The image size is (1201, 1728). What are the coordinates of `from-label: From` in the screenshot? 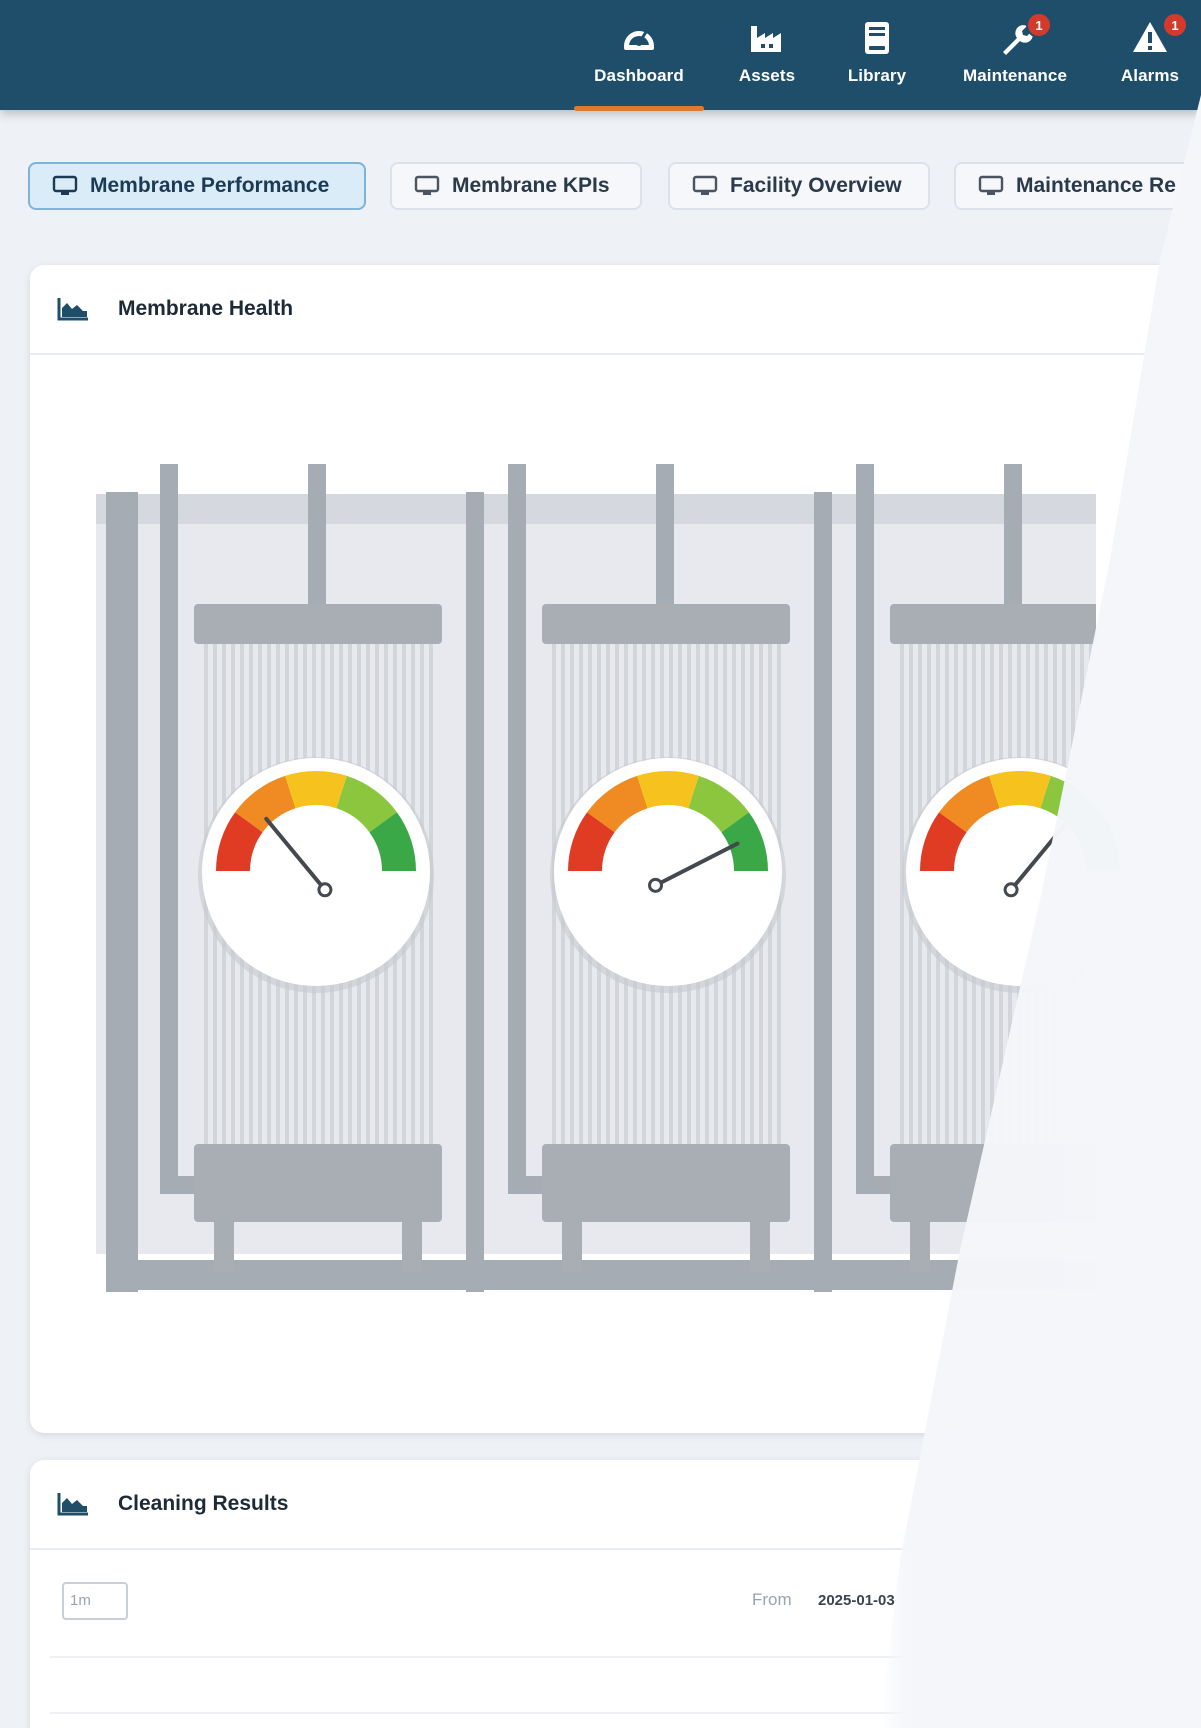 It's located at (772, 1599).